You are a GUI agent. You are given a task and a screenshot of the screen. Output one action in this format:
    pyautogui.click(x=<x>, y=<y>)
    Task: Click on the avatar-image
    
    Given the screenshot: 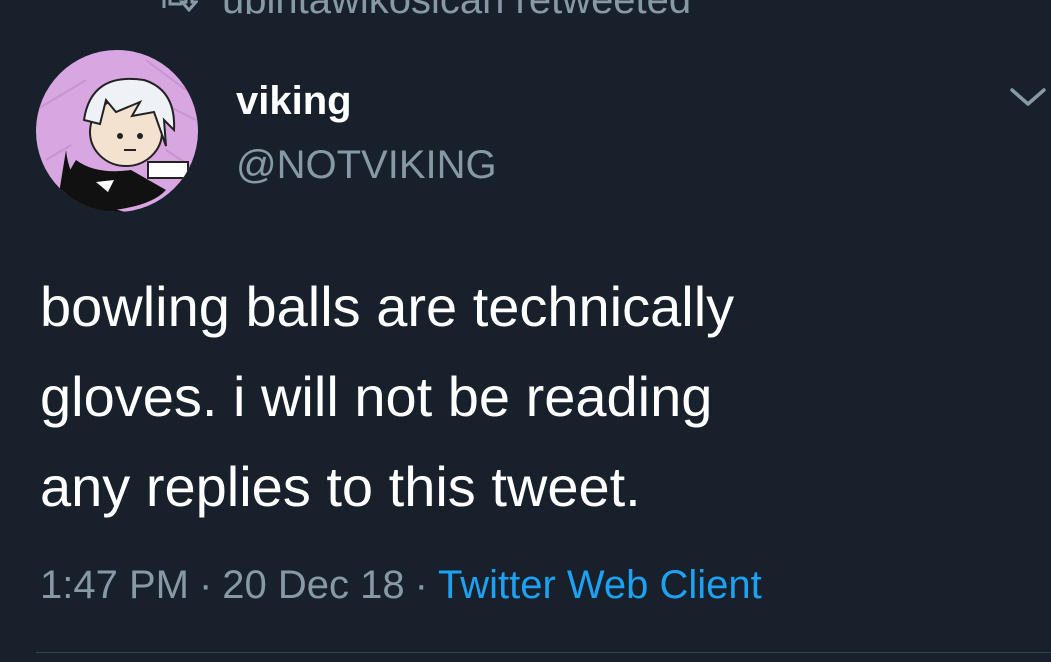 What is the action you would take?
    pyautogui.click(x=117, y=131)
    